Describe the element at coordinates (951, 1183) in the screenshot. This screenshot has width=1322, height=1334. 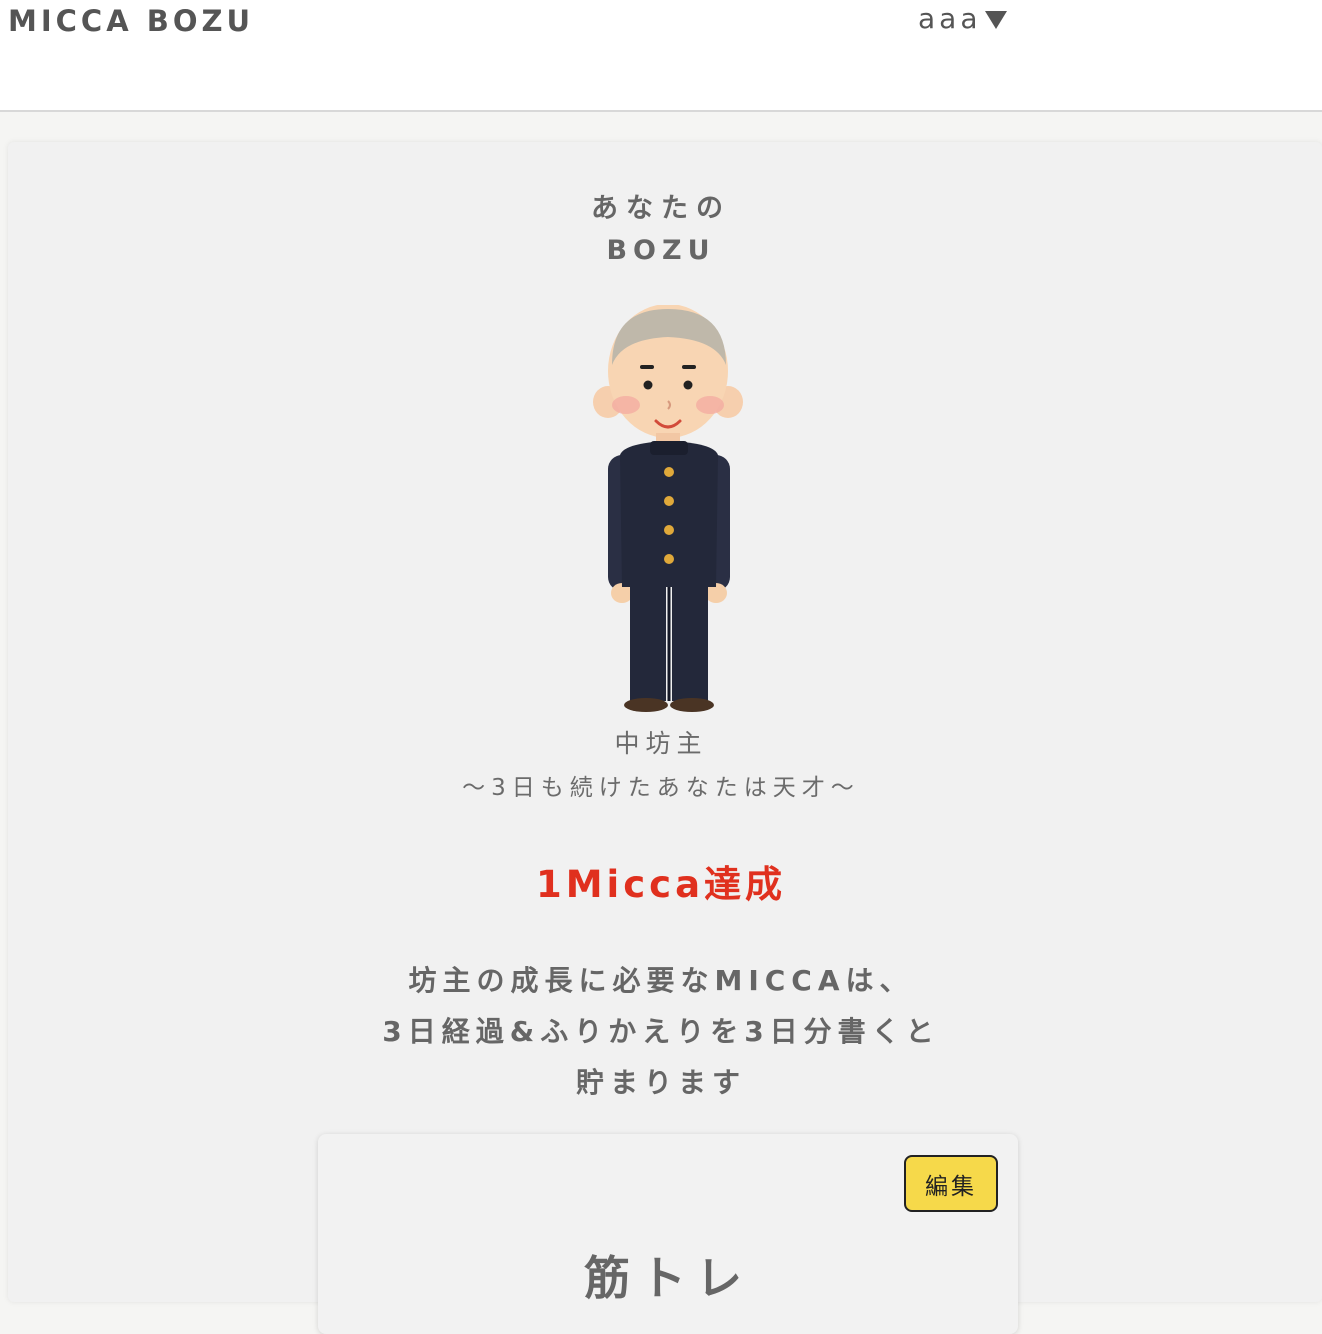
I see `edit-button: 編集` at that location.